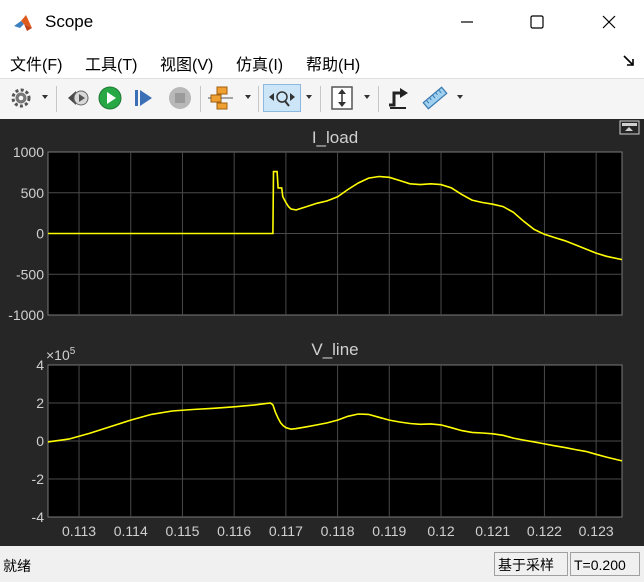 The image size is (644, 582). What do you see at coordinates (309, 97) in the screenshot?
I see `zoom-dropdown-arrow` at bounding box center [309, 97].